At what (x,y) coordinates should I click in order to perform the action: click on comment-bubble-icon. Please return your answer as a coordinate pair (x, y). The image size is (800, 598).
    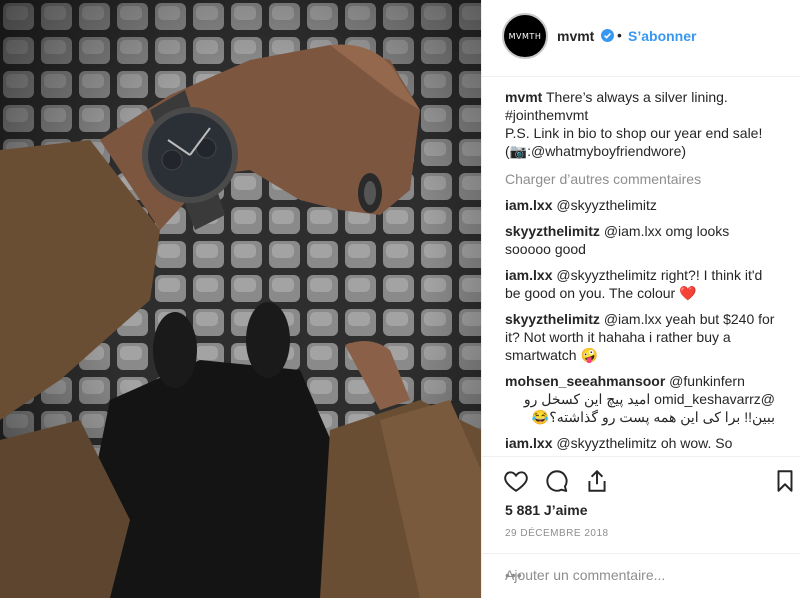
    Looking at the image, I should click on (557, 481).